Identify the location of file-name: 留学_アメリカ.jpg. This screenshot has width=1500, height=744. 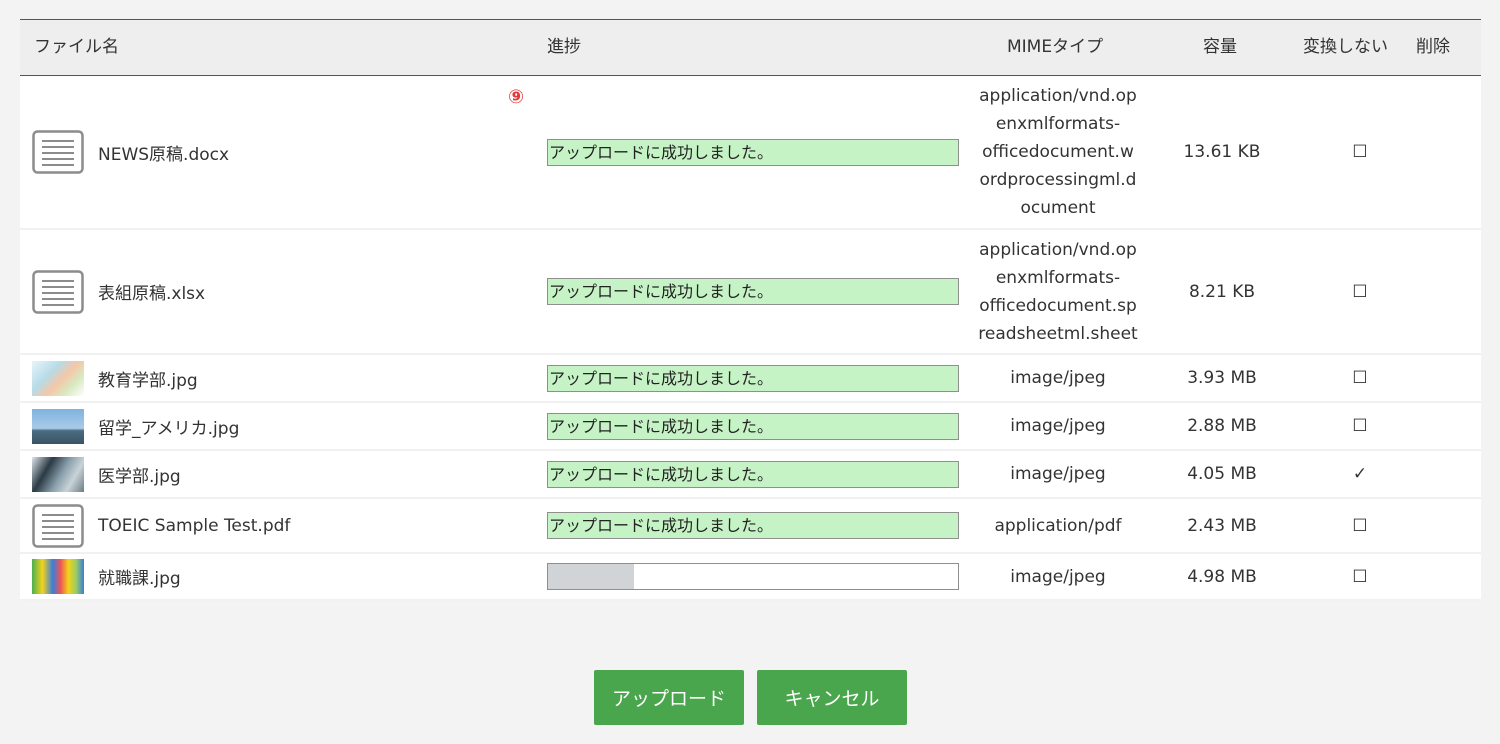
(169, 428).